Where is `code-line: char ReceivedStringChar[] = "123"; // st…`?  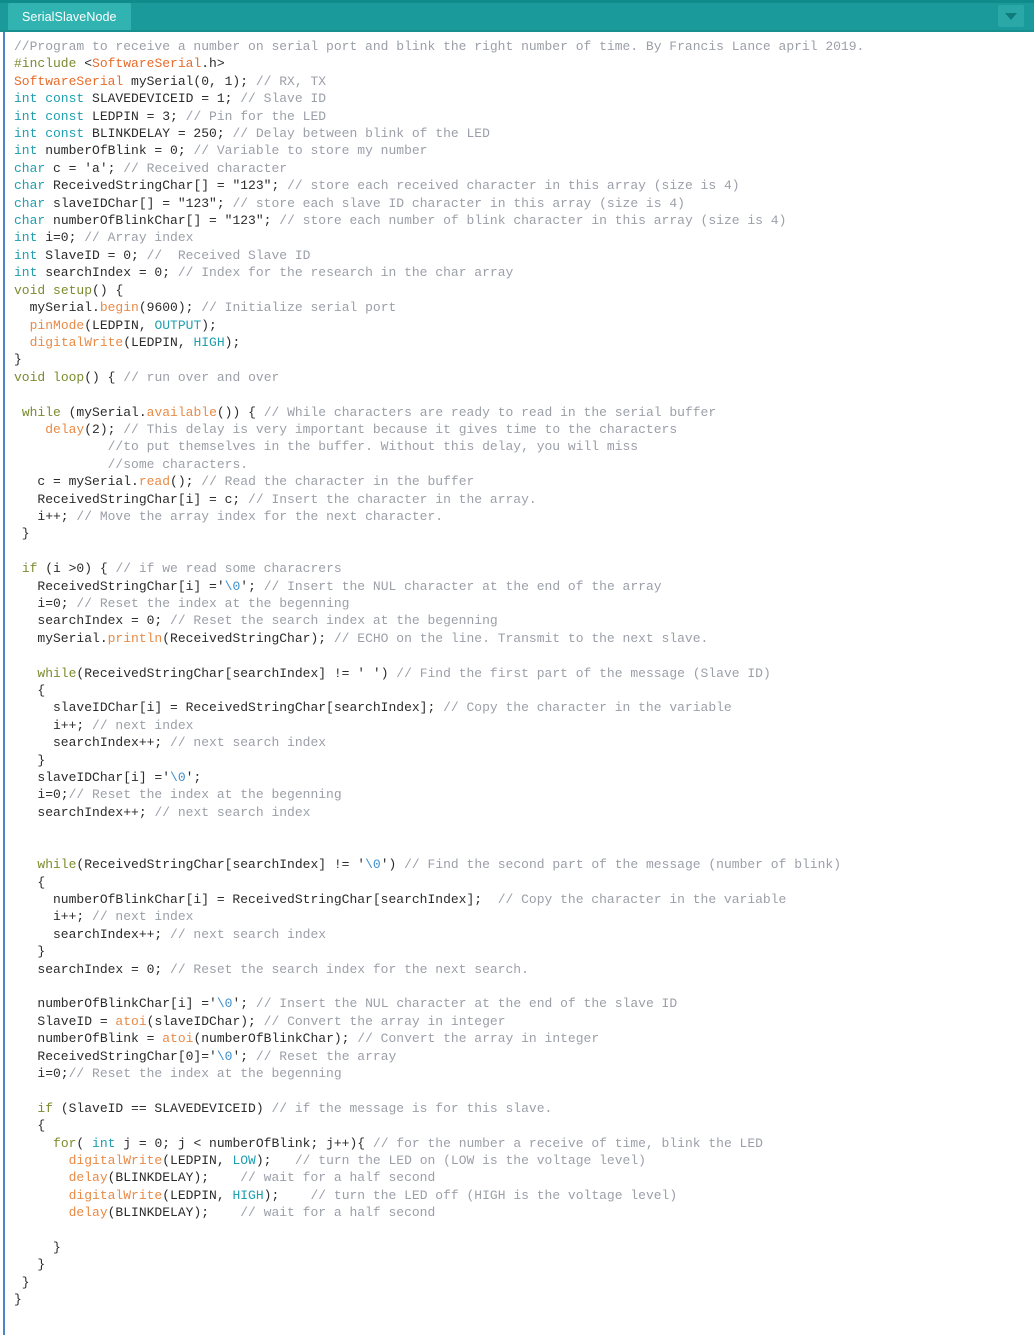
code-line: char ReceivedStringChar[] = "123"; // st… is located at coordinates (524, 185).